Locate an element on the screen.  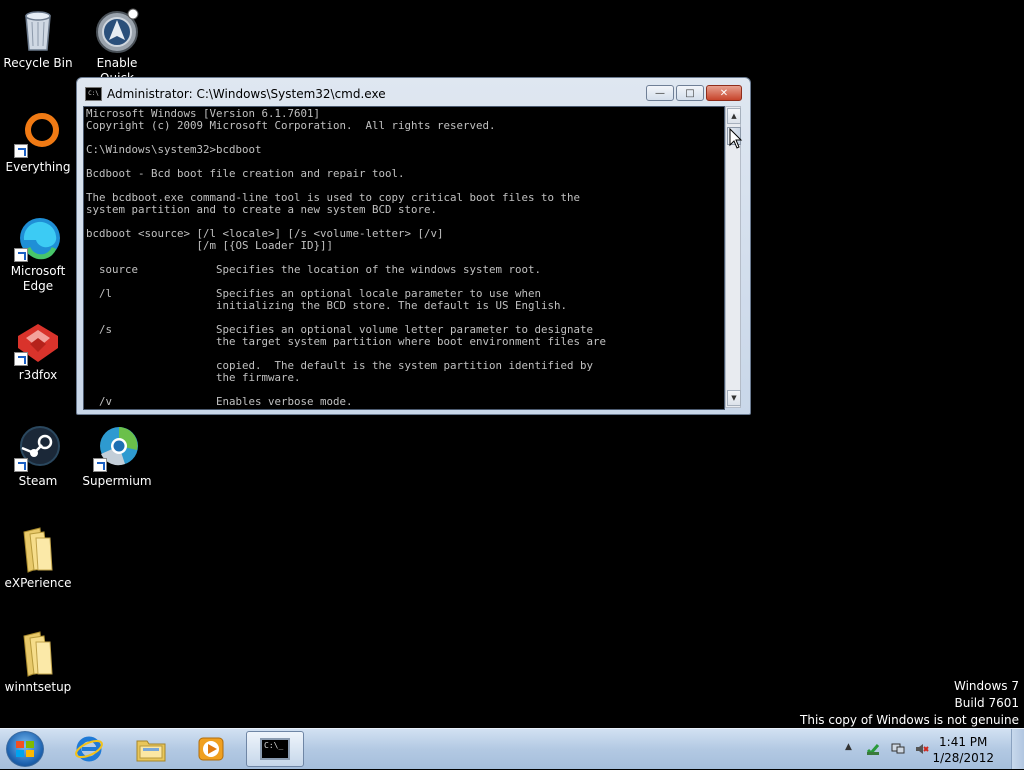
desktop-icon-winntsetup: winntsetup is located at coordinates (38, 662).